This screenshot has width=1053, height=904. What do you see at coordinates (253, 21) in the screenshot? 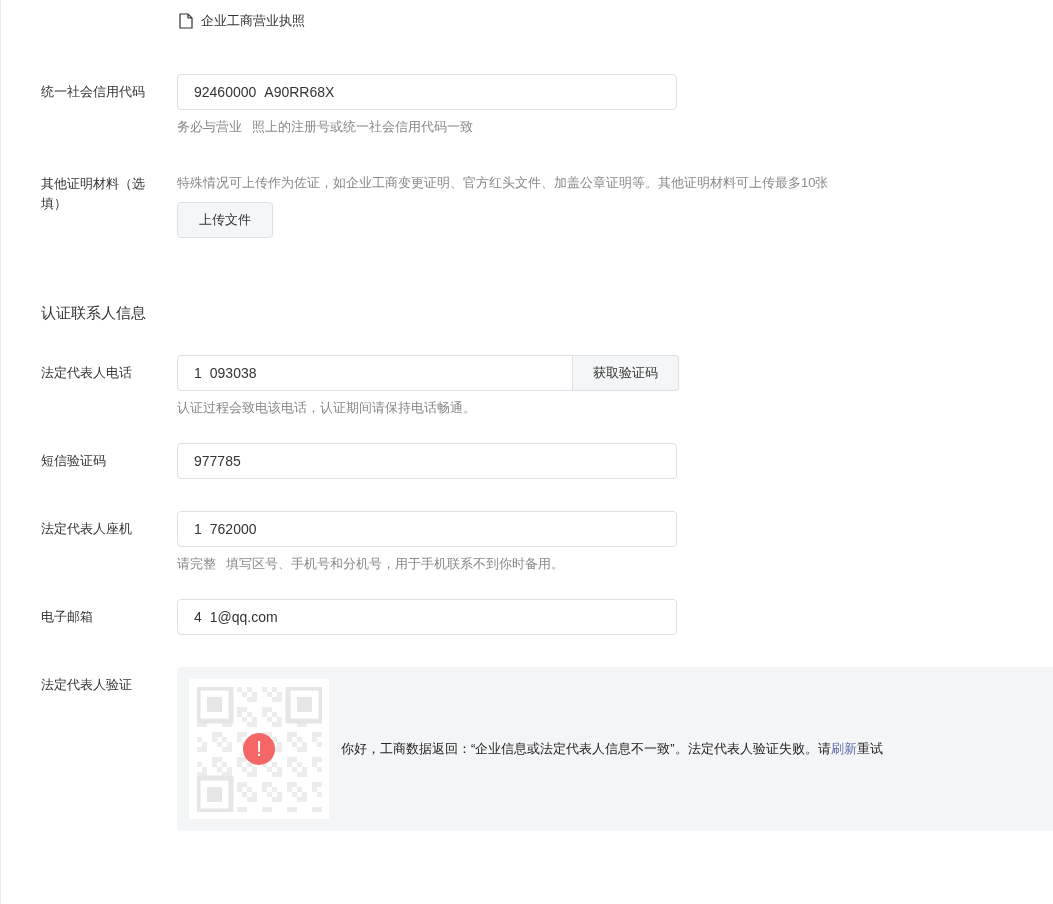
I see `file-name: 企业工商营业执照` at bounding box center [253, 21].